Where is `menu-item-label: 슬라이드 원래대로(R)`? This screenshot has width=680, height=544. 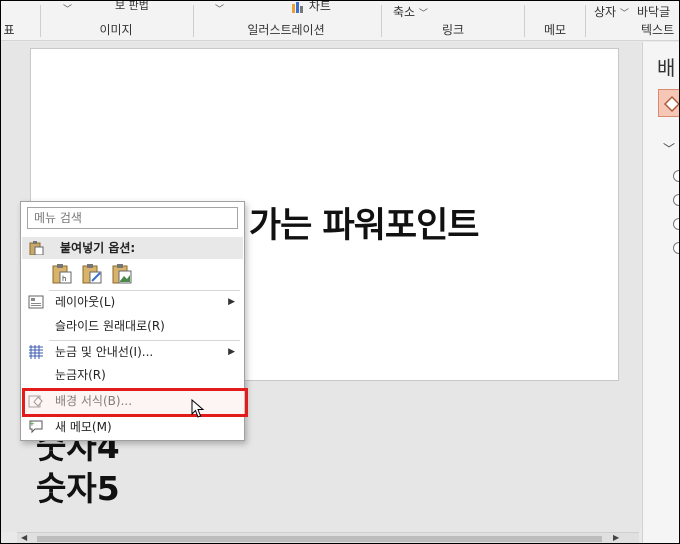
menu-item-label: 슬라이드 원래대로(R) is located at coordinates (110, 326).